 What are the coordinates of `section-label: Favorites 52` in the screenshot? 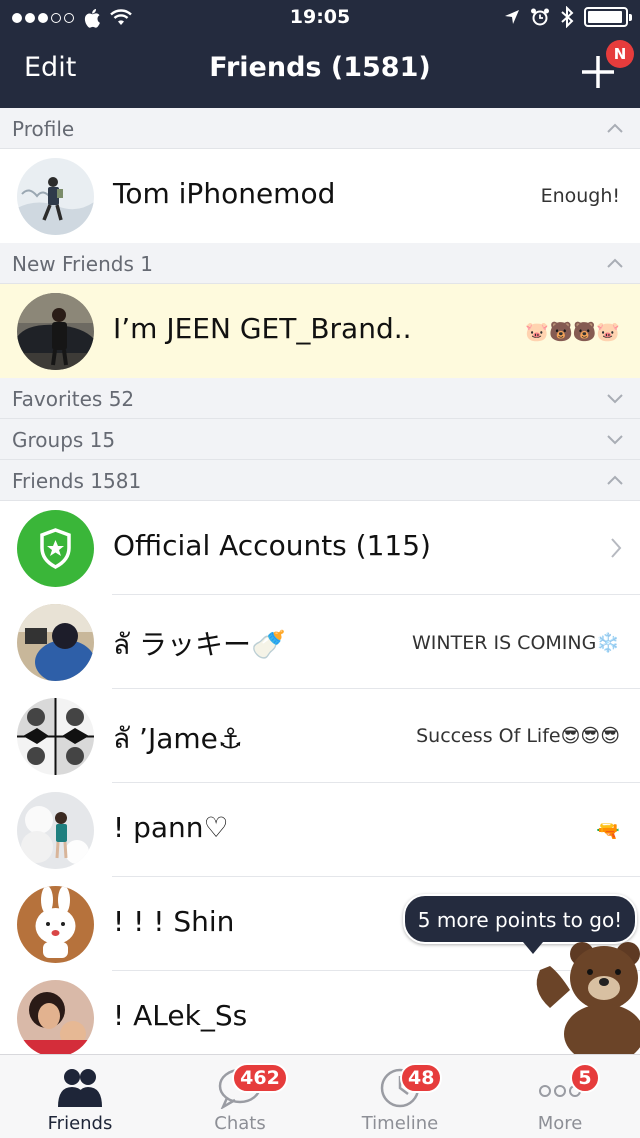 It's located at (73, 399).